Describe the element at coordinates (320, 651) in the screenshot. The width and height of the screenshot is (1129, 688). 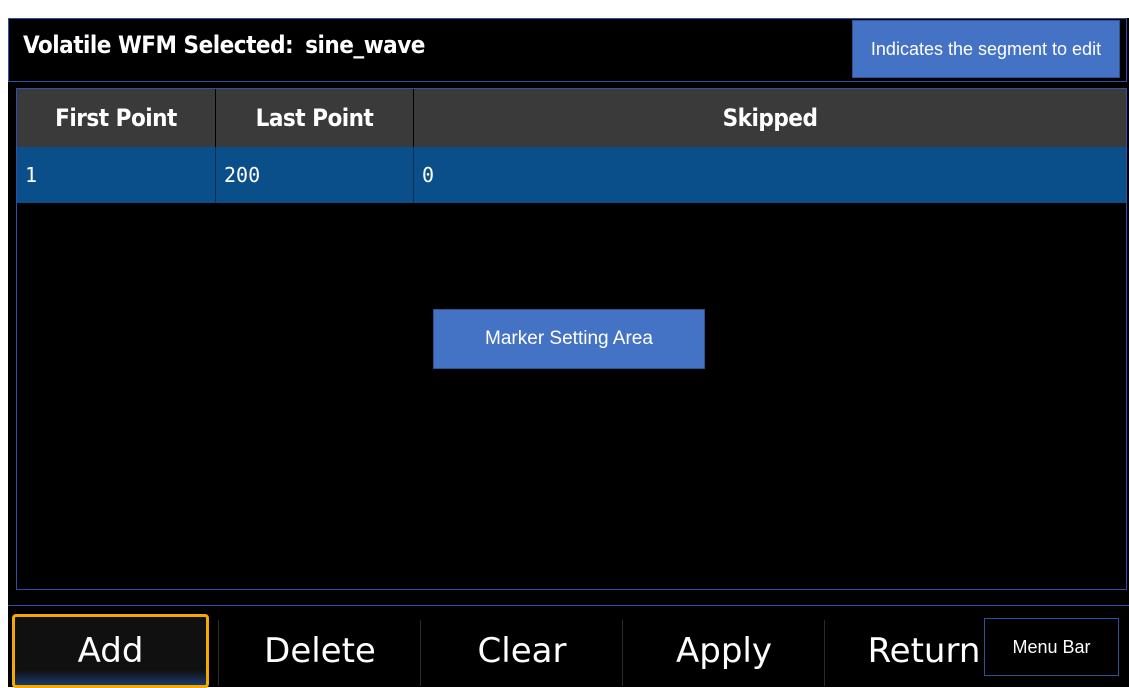
I see `delete-button: Delete` at that location.